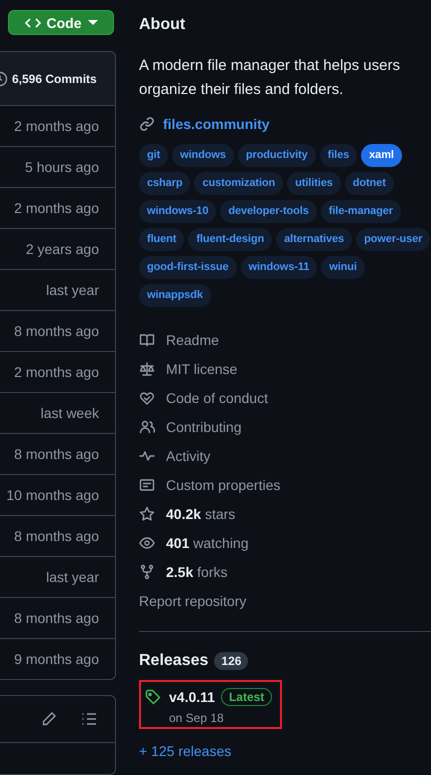 The image size is (431, 775). I want to click on star-icon, so click(147, 514).